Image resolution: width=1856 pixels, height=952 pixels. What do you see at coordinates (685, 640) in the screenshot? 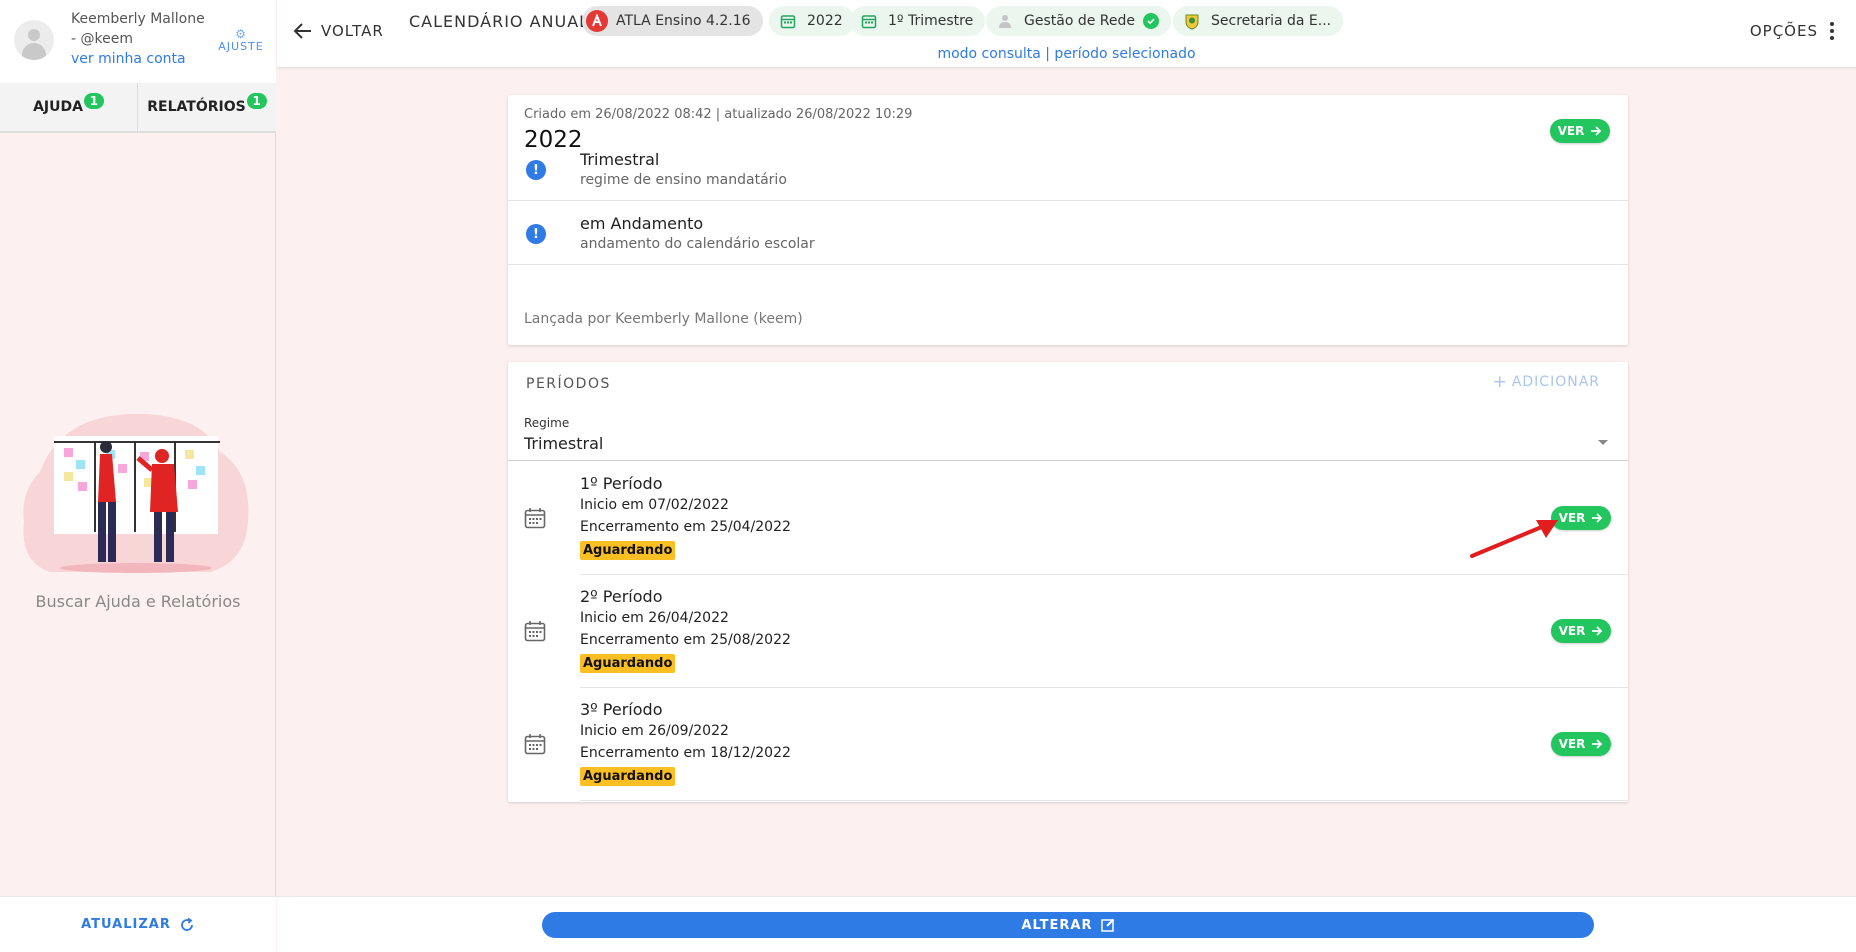
I see `period-end: Encerramento em 25/08/2022` at bounding box center [685, 640].